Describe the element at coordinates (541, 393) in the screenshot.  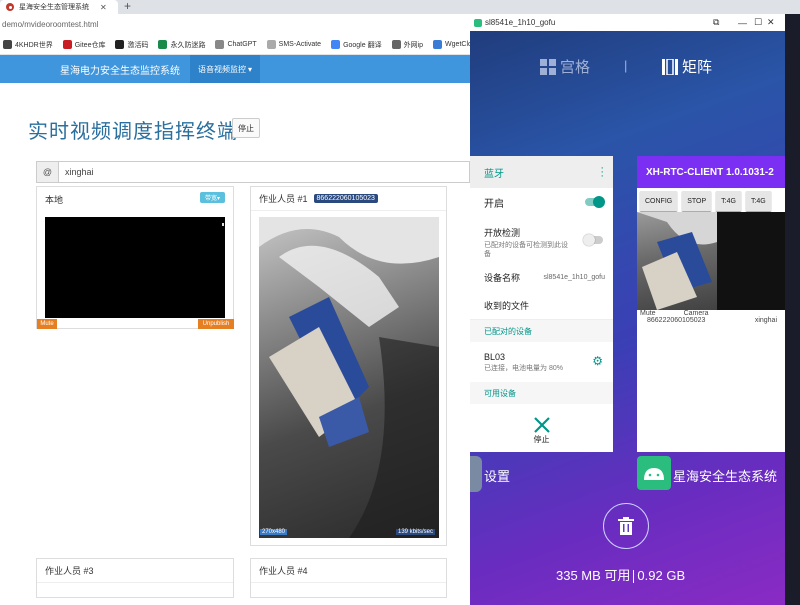
I see `available-section-header: 可用设备` at that location.